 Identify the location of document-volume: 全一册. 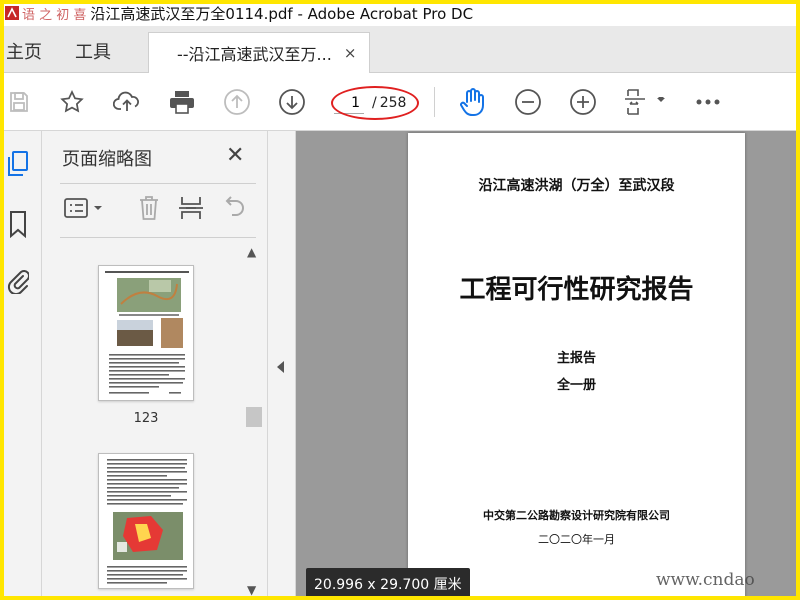
(576, 385).